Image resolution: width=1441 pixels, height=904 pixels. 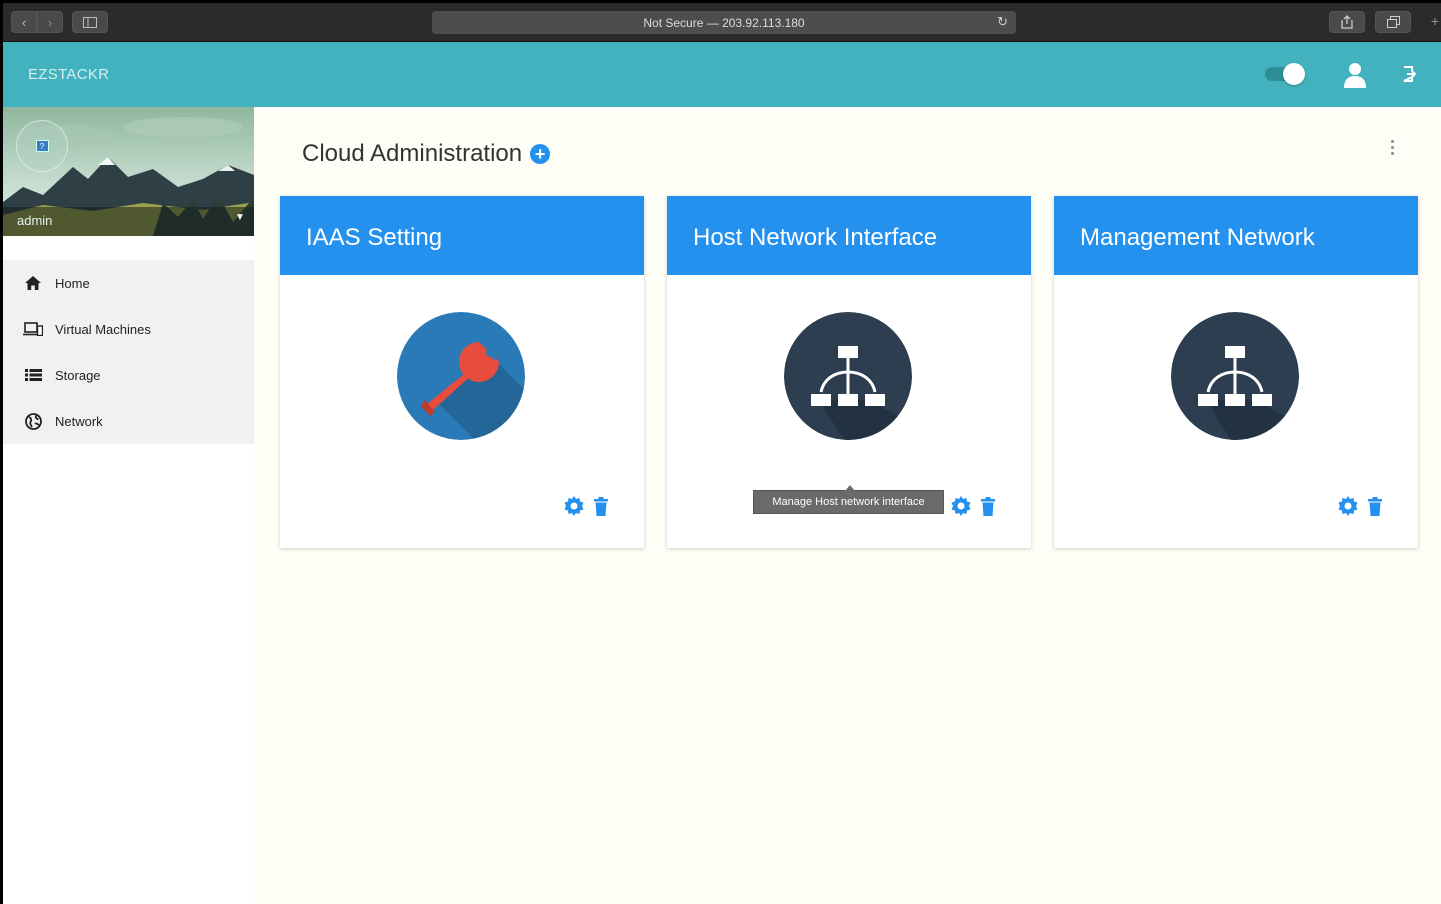 What do you see at coordinates (1435, 21) in the screenshot?
I see `new-tab-icon: +` at bounding box center [1435, 21].